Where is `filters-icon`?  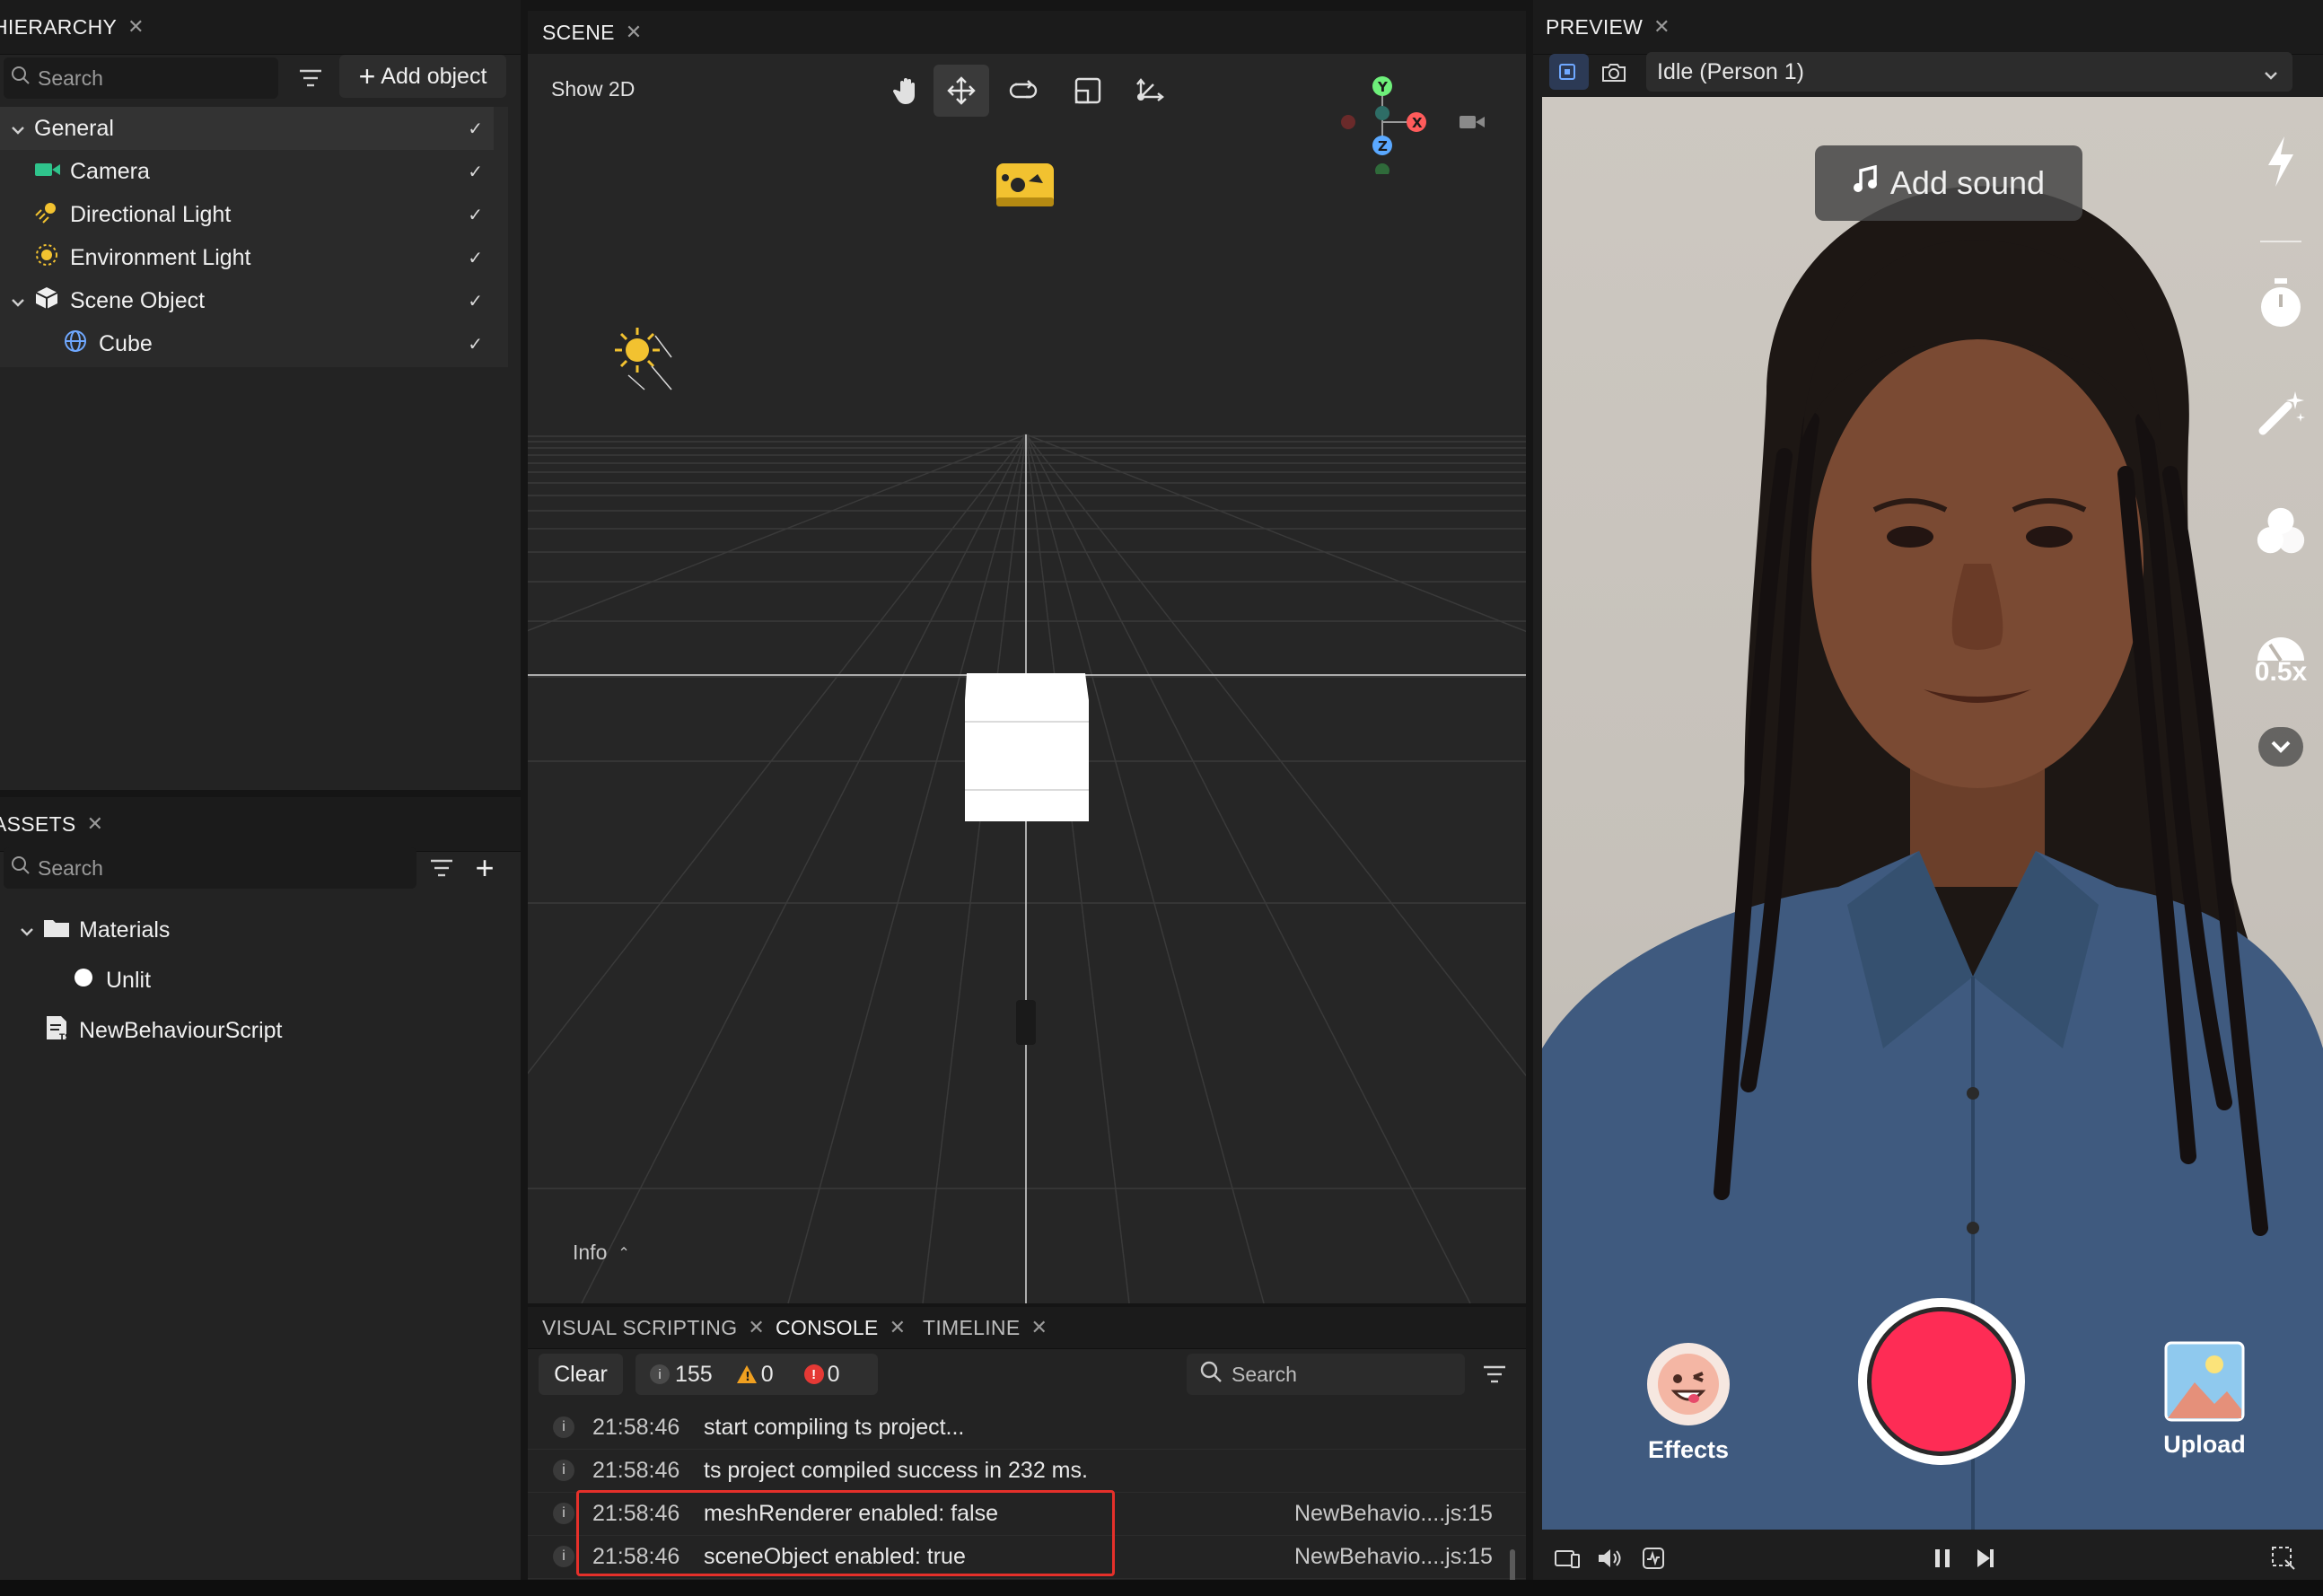
filters-icon is located at coordinates (2281, 535).